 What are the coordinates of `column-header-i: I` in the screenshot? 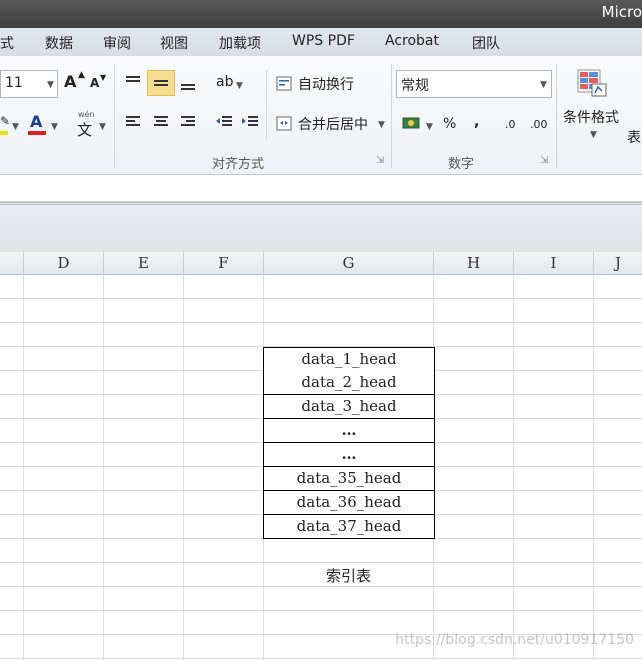 It's located at (554, 263).